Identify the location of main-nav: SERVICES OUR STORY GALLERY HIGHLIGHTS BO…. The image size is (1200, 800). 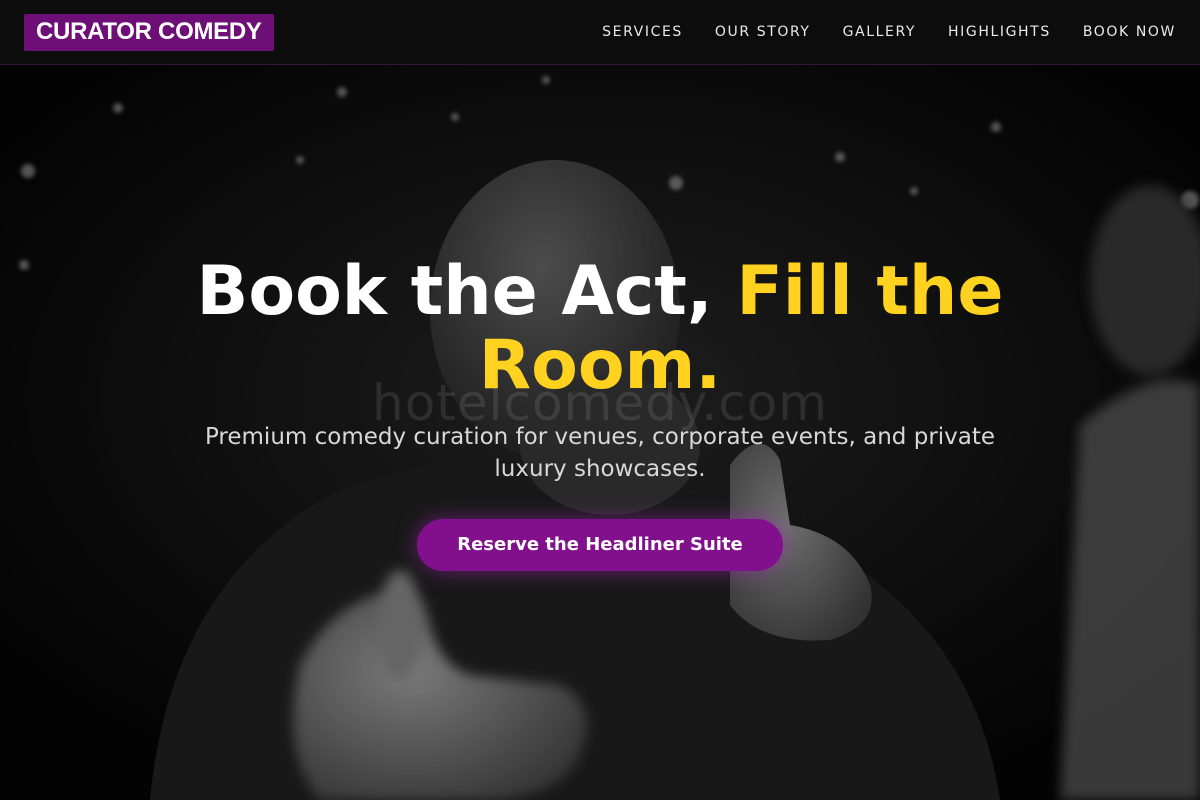
(873, 32).